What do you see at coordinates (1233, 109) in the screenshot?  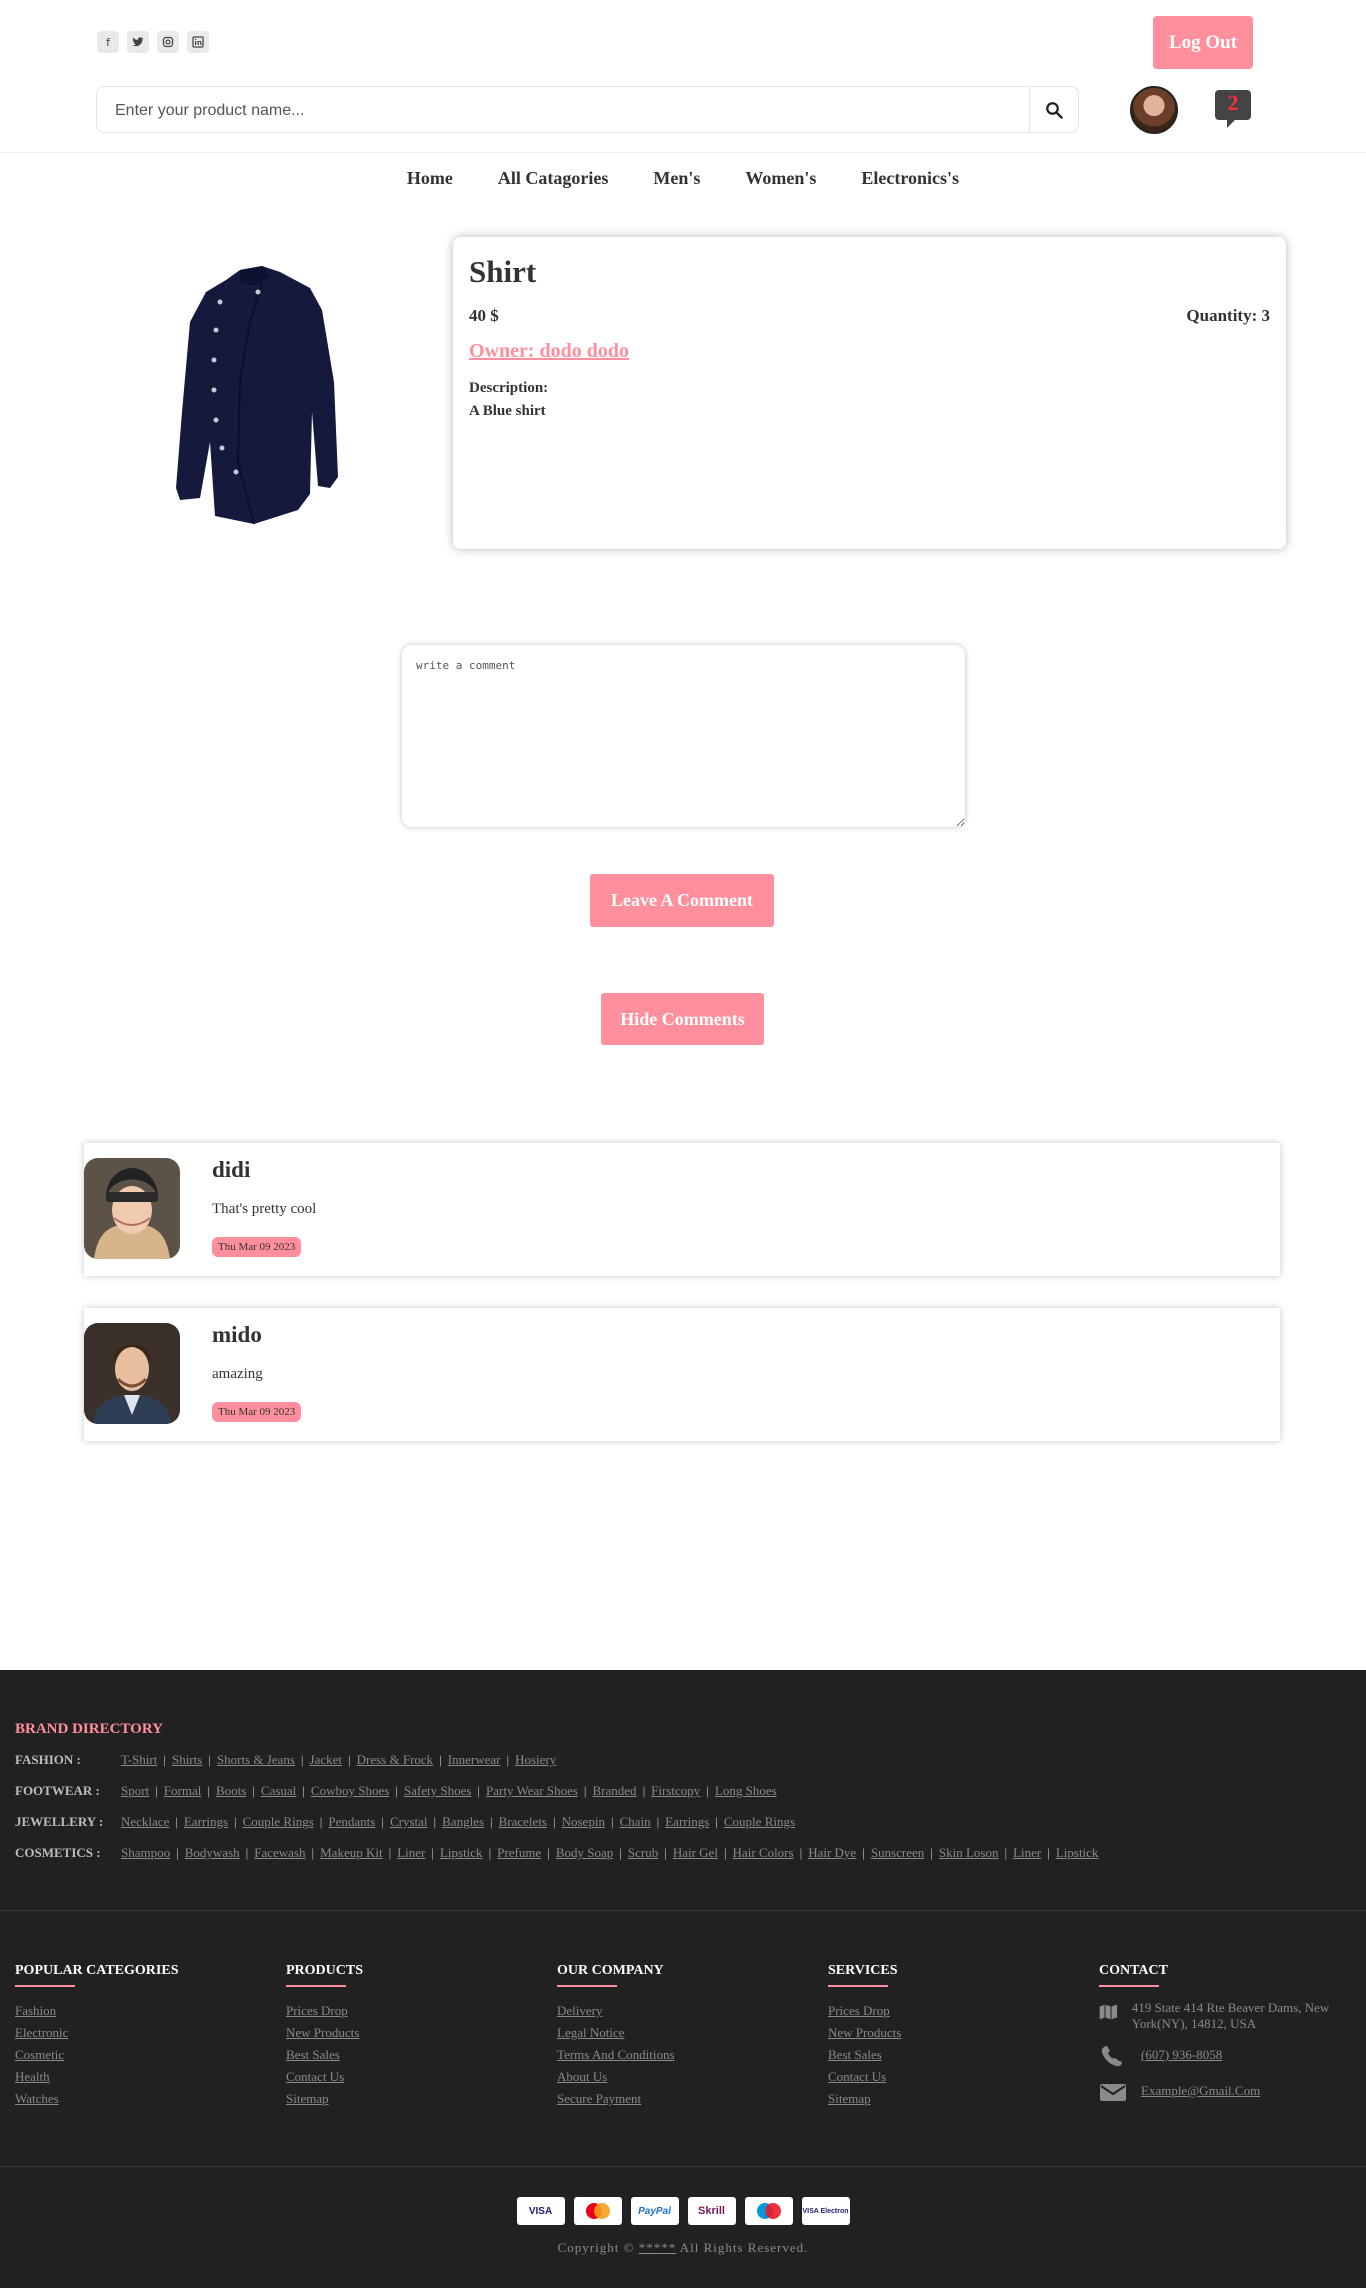 I see `notification-icon: 2` at bounding box center [1233, 109].